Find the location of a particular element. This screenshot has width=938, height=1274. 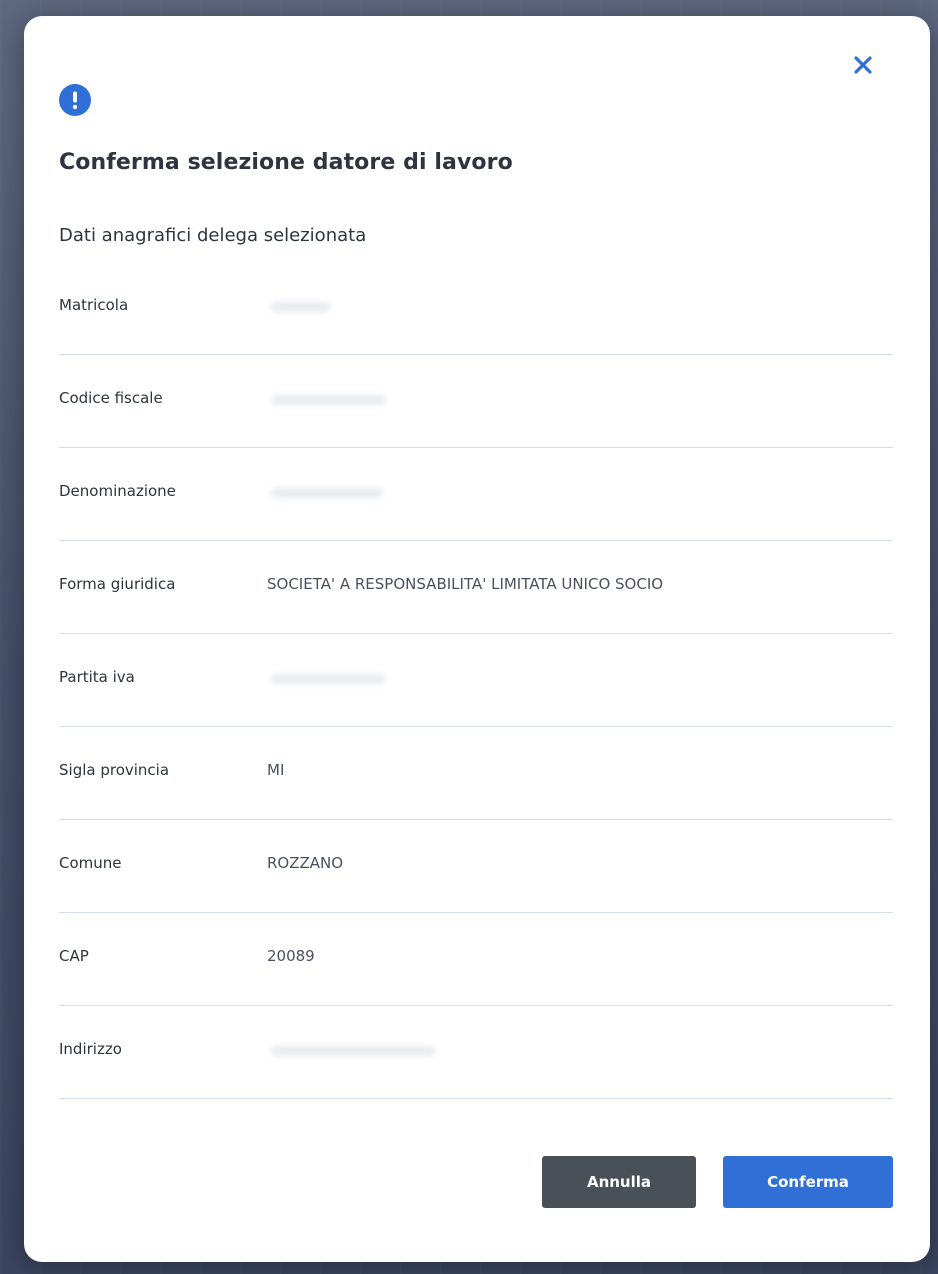

field-row-comune: Comune ROZZANO is located at coordinates (476, 866).